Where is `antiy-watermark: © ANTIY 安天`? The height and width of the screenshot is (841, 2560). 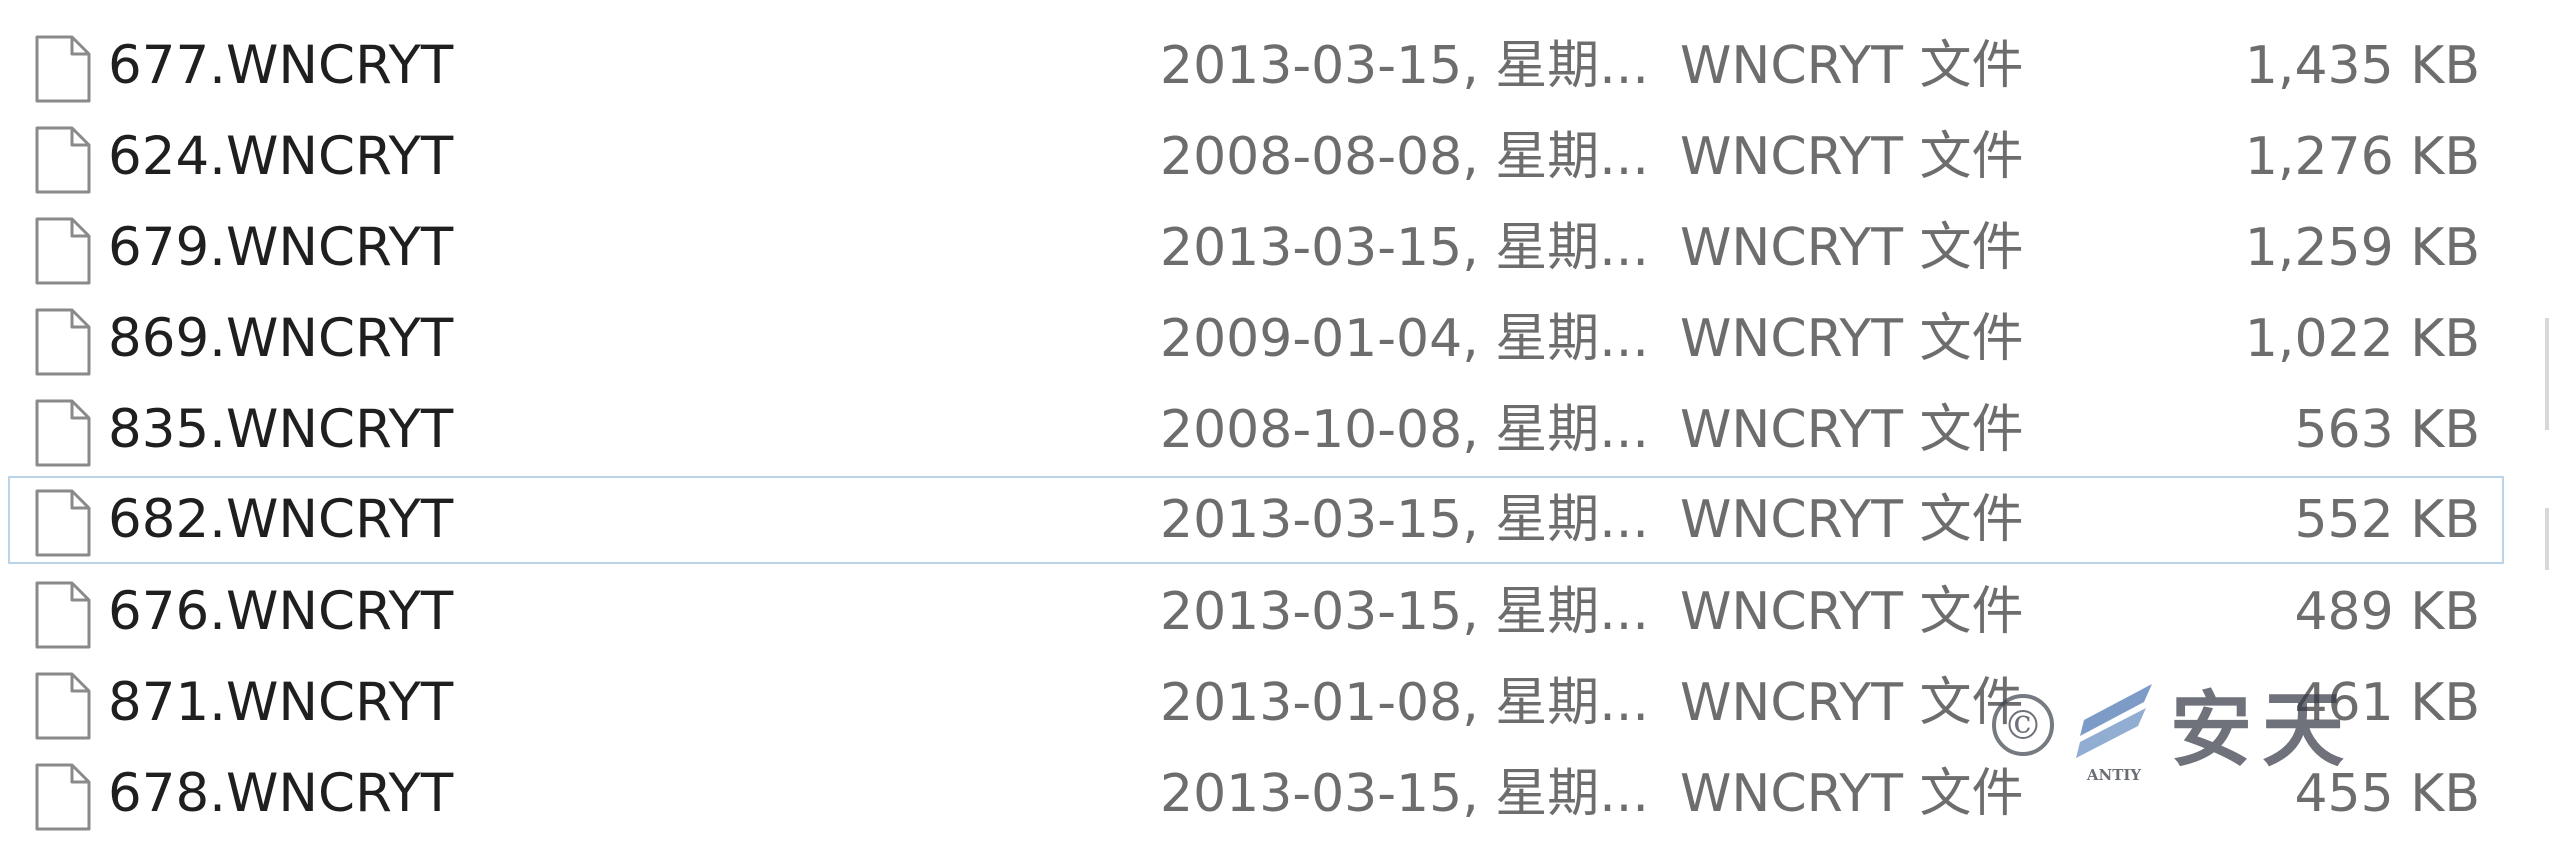 antiy-watermark: © ANTIY 安天 is located at coordinates (2190, 731).